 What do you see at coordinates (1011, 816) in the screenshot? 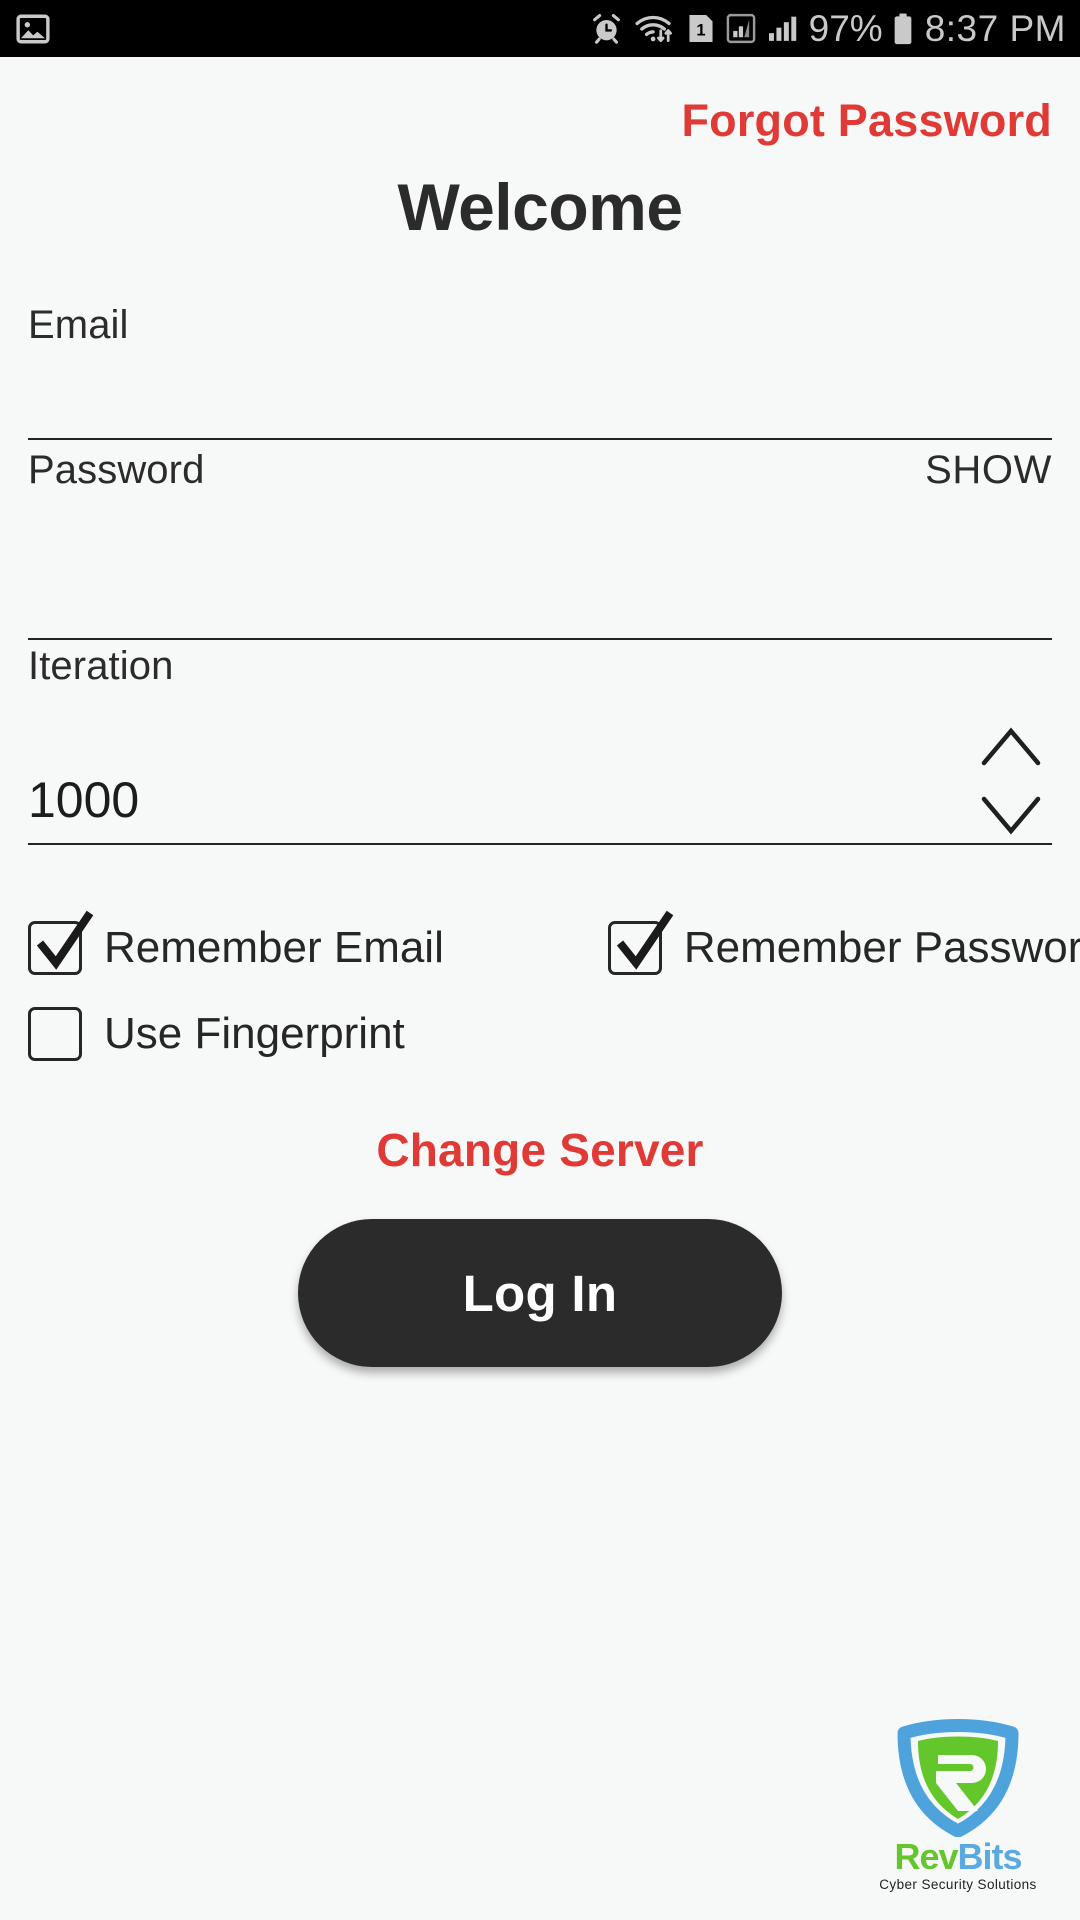
I see `chevron-down-icon` at bounding box center [1011, 816].